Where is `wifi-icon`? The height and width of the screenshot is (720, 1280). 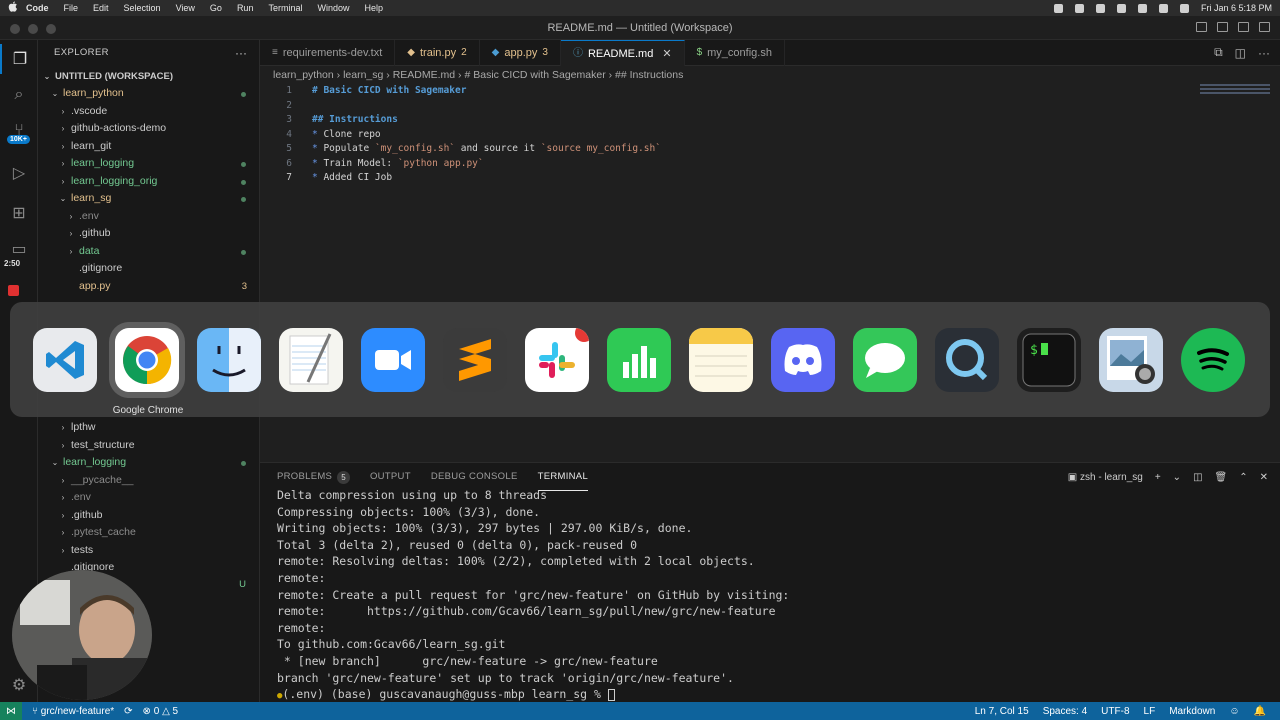 wifi-icon is located at coordinates (1142, 8).